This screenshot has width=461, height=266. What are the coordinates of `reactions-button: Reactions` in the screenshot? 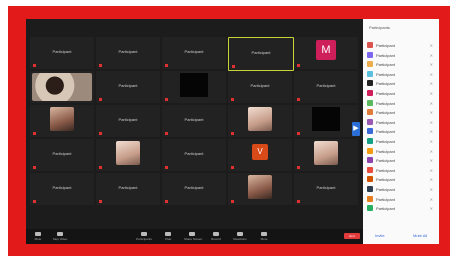 It's located at (240, 237).